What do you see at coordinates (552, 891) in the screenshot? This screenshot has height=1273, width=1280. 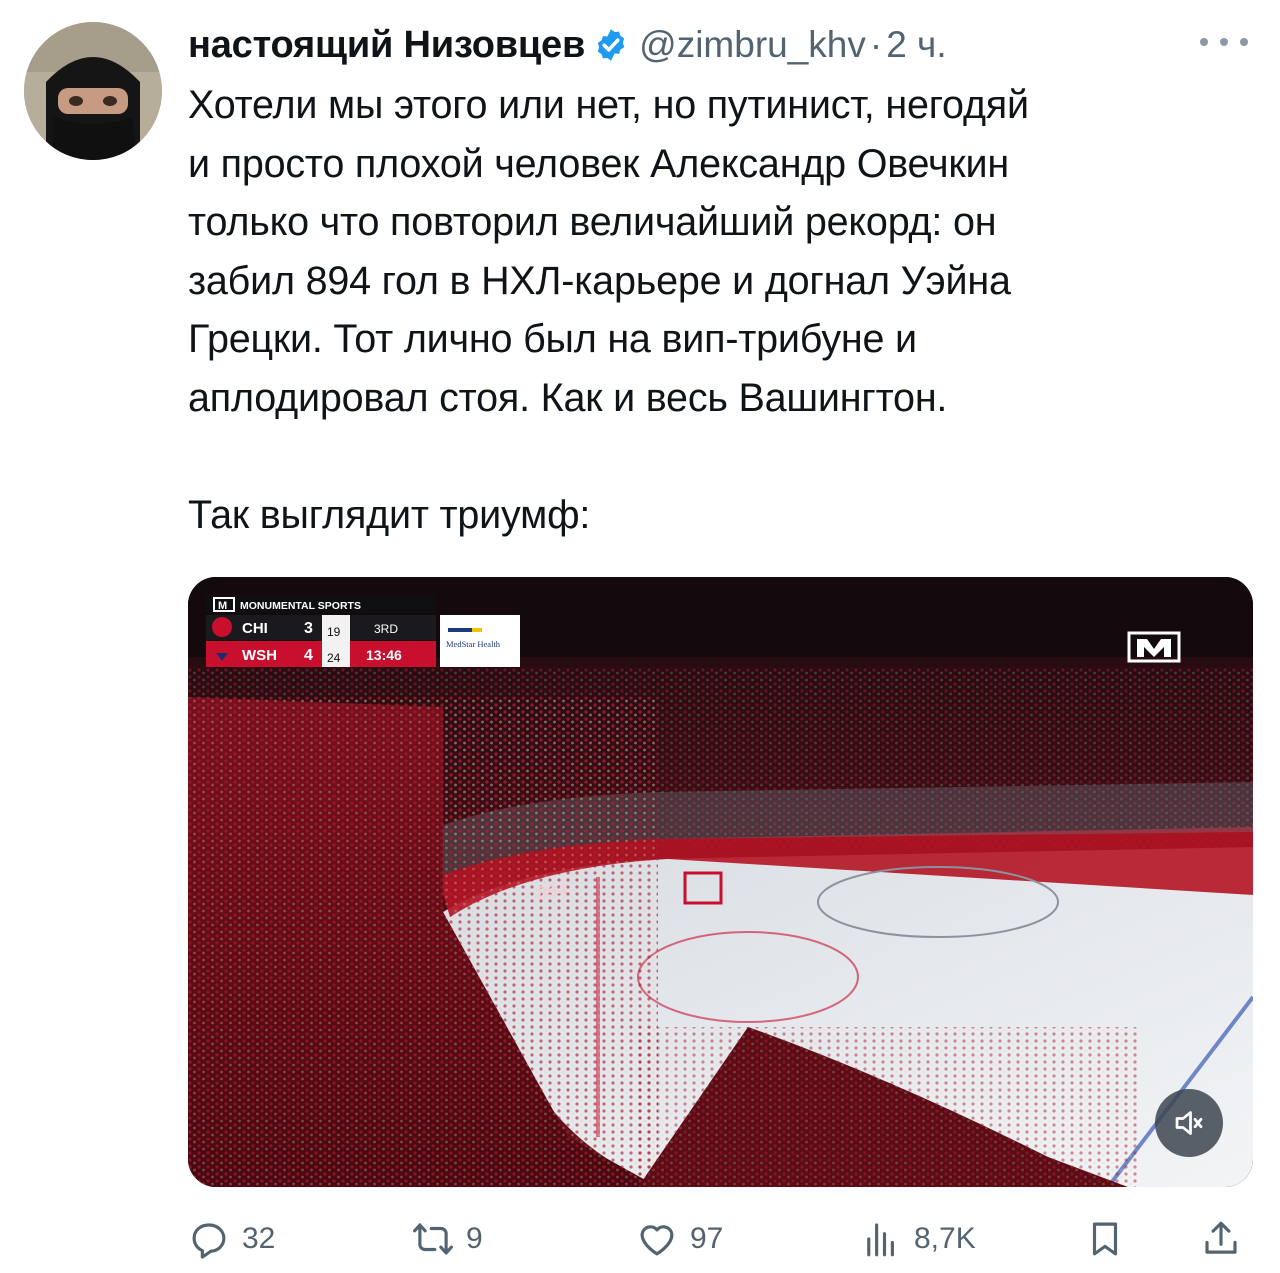 I see `board-number: 894` at bounding box center [552, 891].